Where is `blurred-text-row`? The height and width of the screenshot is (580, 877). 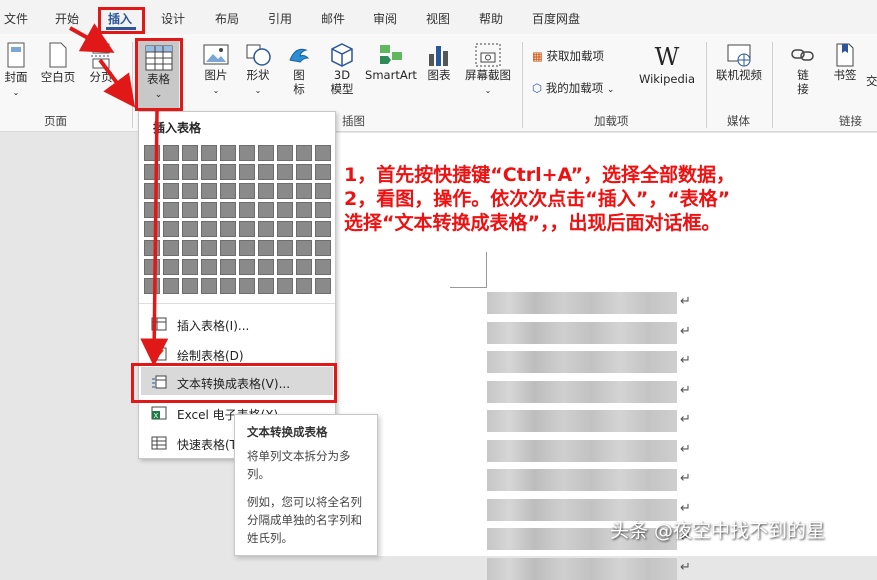 blurred-text-row is located at coordinates (582, 568).